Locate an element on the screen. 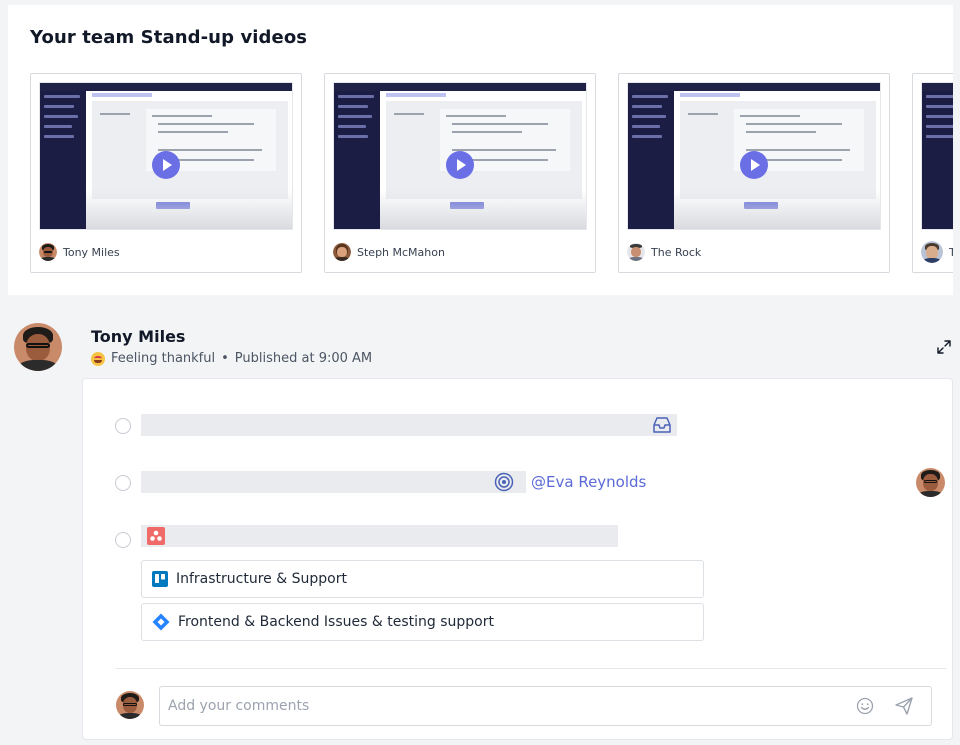 Image resolution: width=960 pixels, height=745 pixels. video-author: To is located at coordinates (937, 252).